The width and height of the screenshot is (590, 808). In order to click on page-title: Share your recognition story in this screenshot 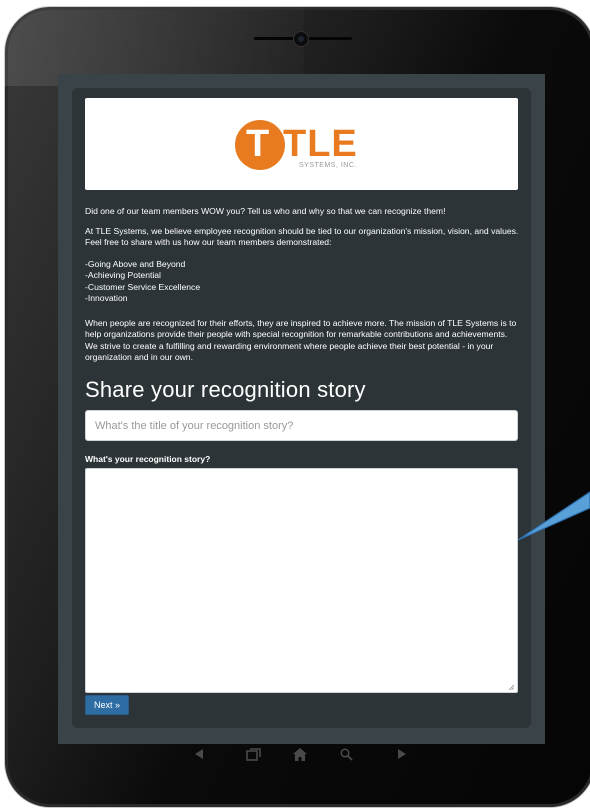, I will do `click(225, 389)`.